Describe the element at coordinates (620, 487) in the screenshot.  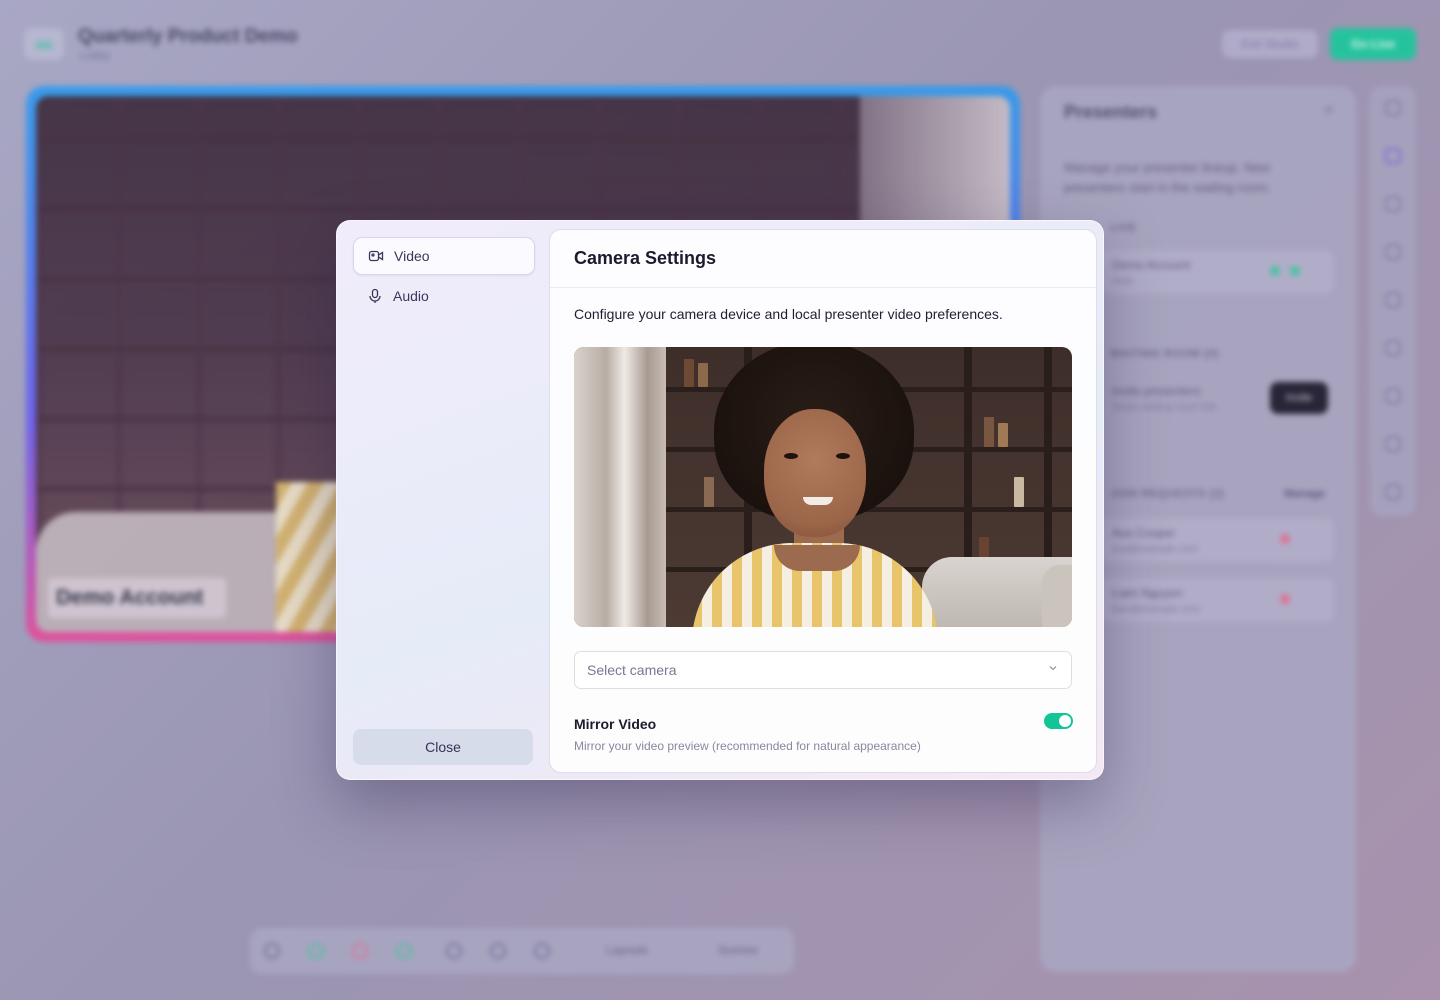
I see `preview-curtain` at that location.